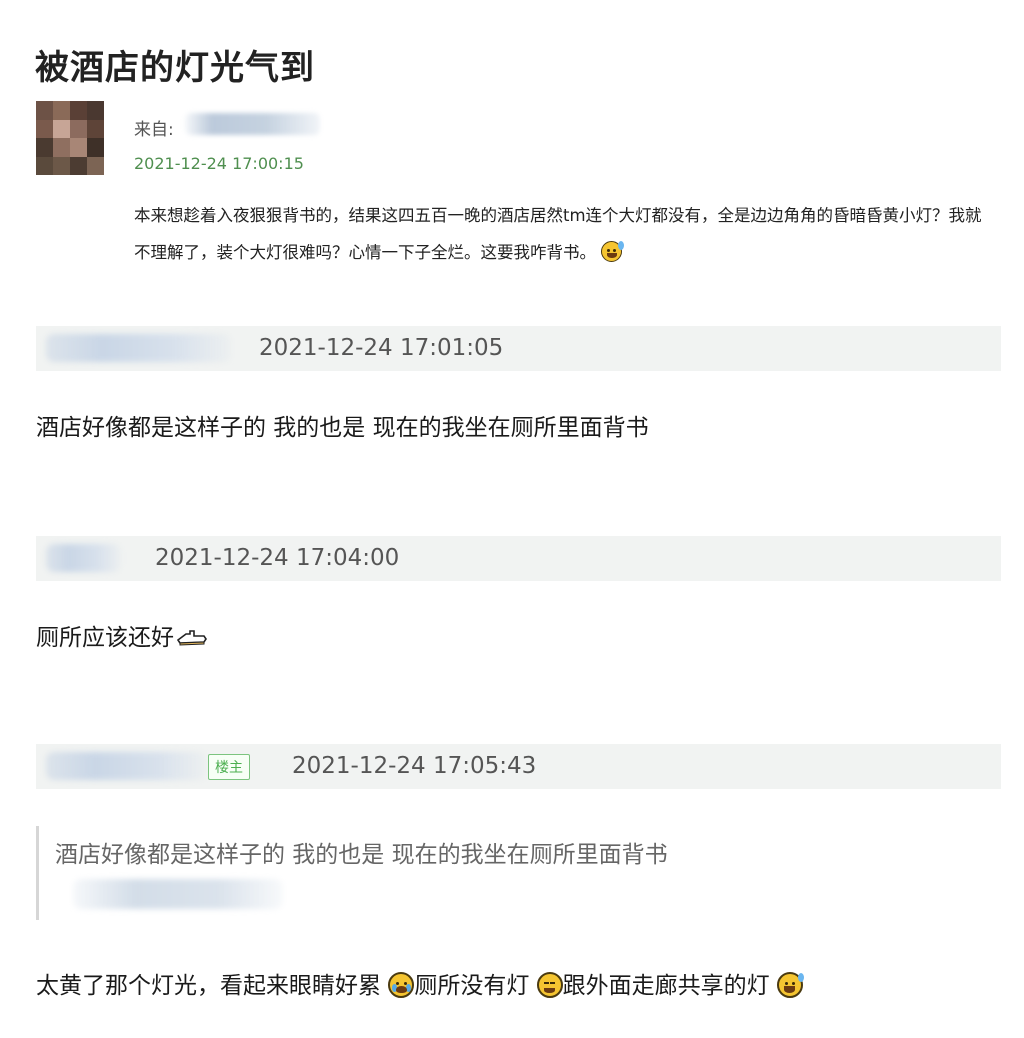 Image resolution: width=1024 pixels, height=1038 pixels. Describe the element at coordinates (549, 985) in the screenshot. I see `smiling-face-icon` at that location.